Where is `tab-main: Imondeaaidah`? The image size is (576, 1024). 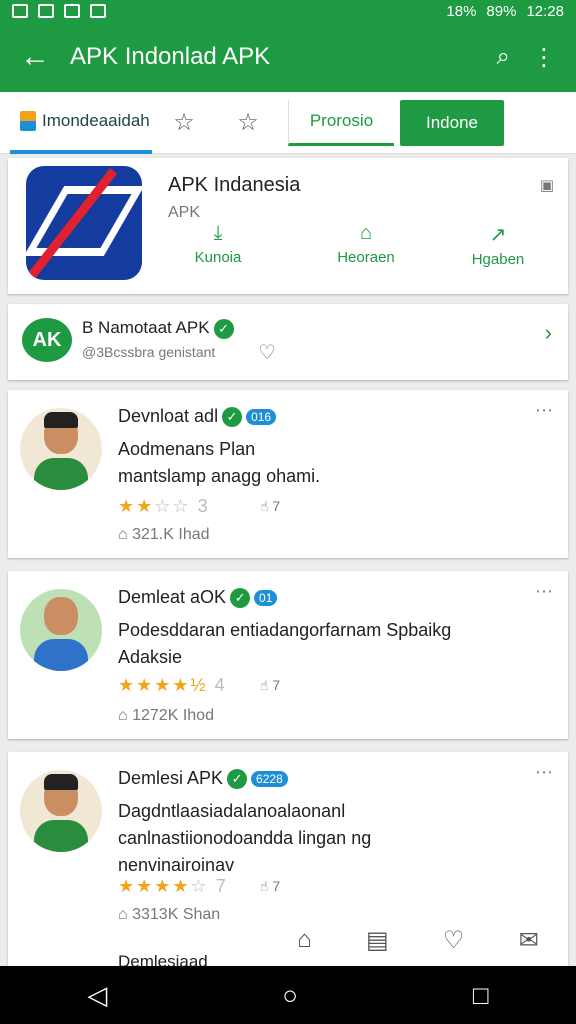
tab-main: Imondeaaidah is located at coordinates (81, 123).